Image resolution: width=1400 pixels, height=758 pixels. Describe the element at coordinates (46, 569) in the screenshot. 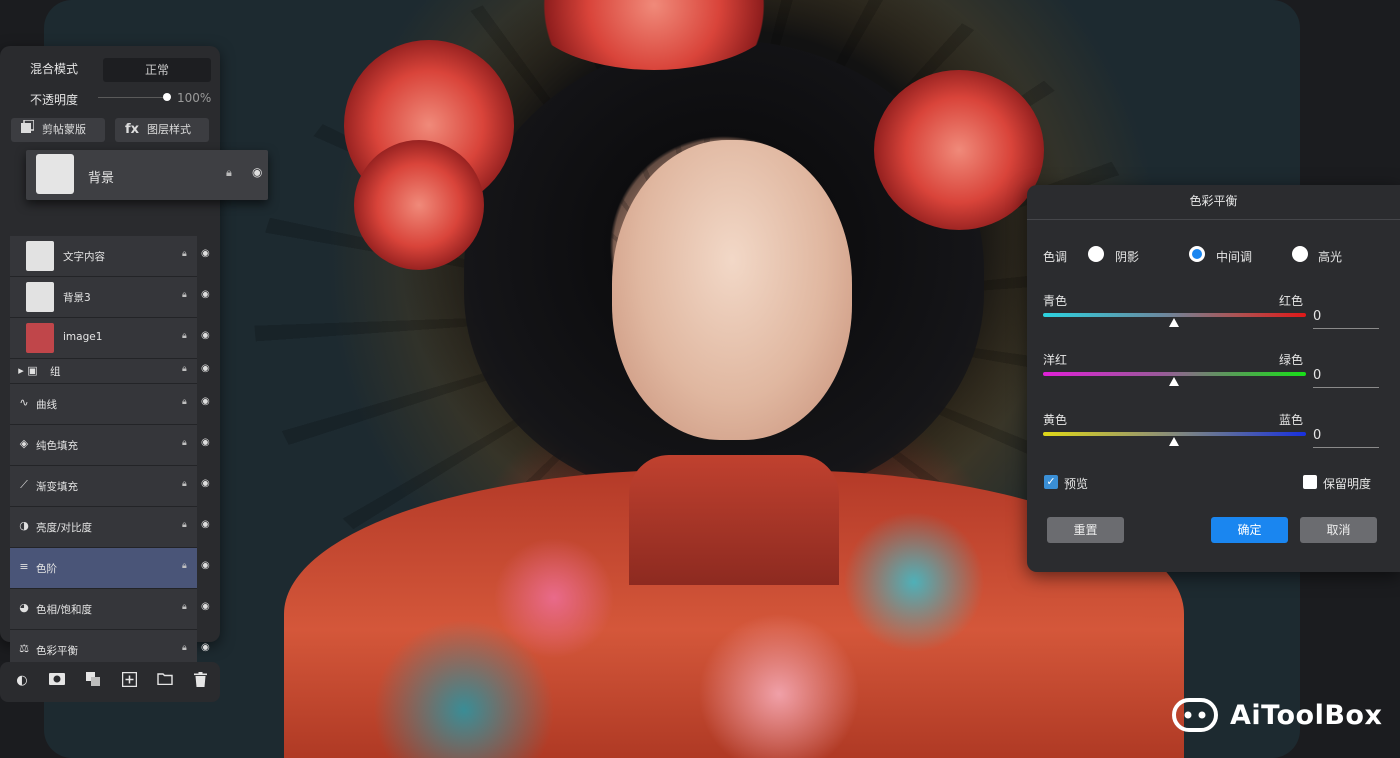

I see `layer-name: 色阶` at that location.